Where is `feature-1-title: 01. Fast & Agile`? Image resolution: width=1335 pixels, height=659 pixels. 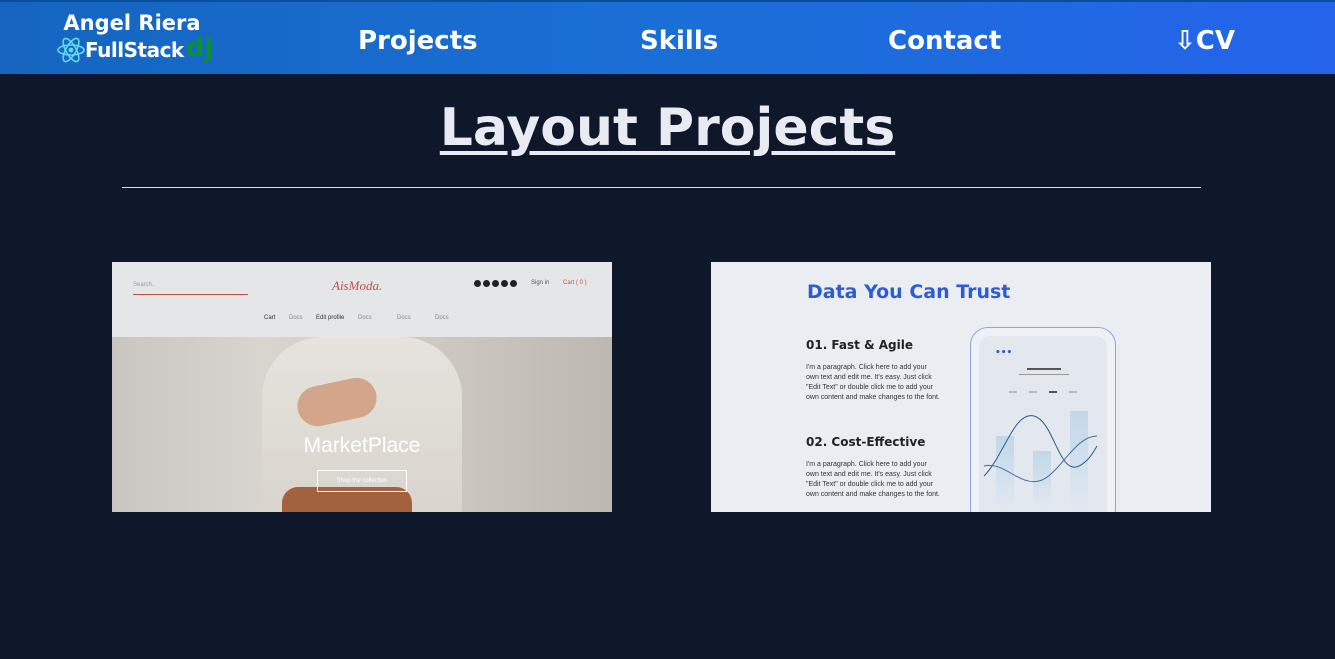
feature-1-title: 01. Fast & Agile is located at coordinates (859, 345).